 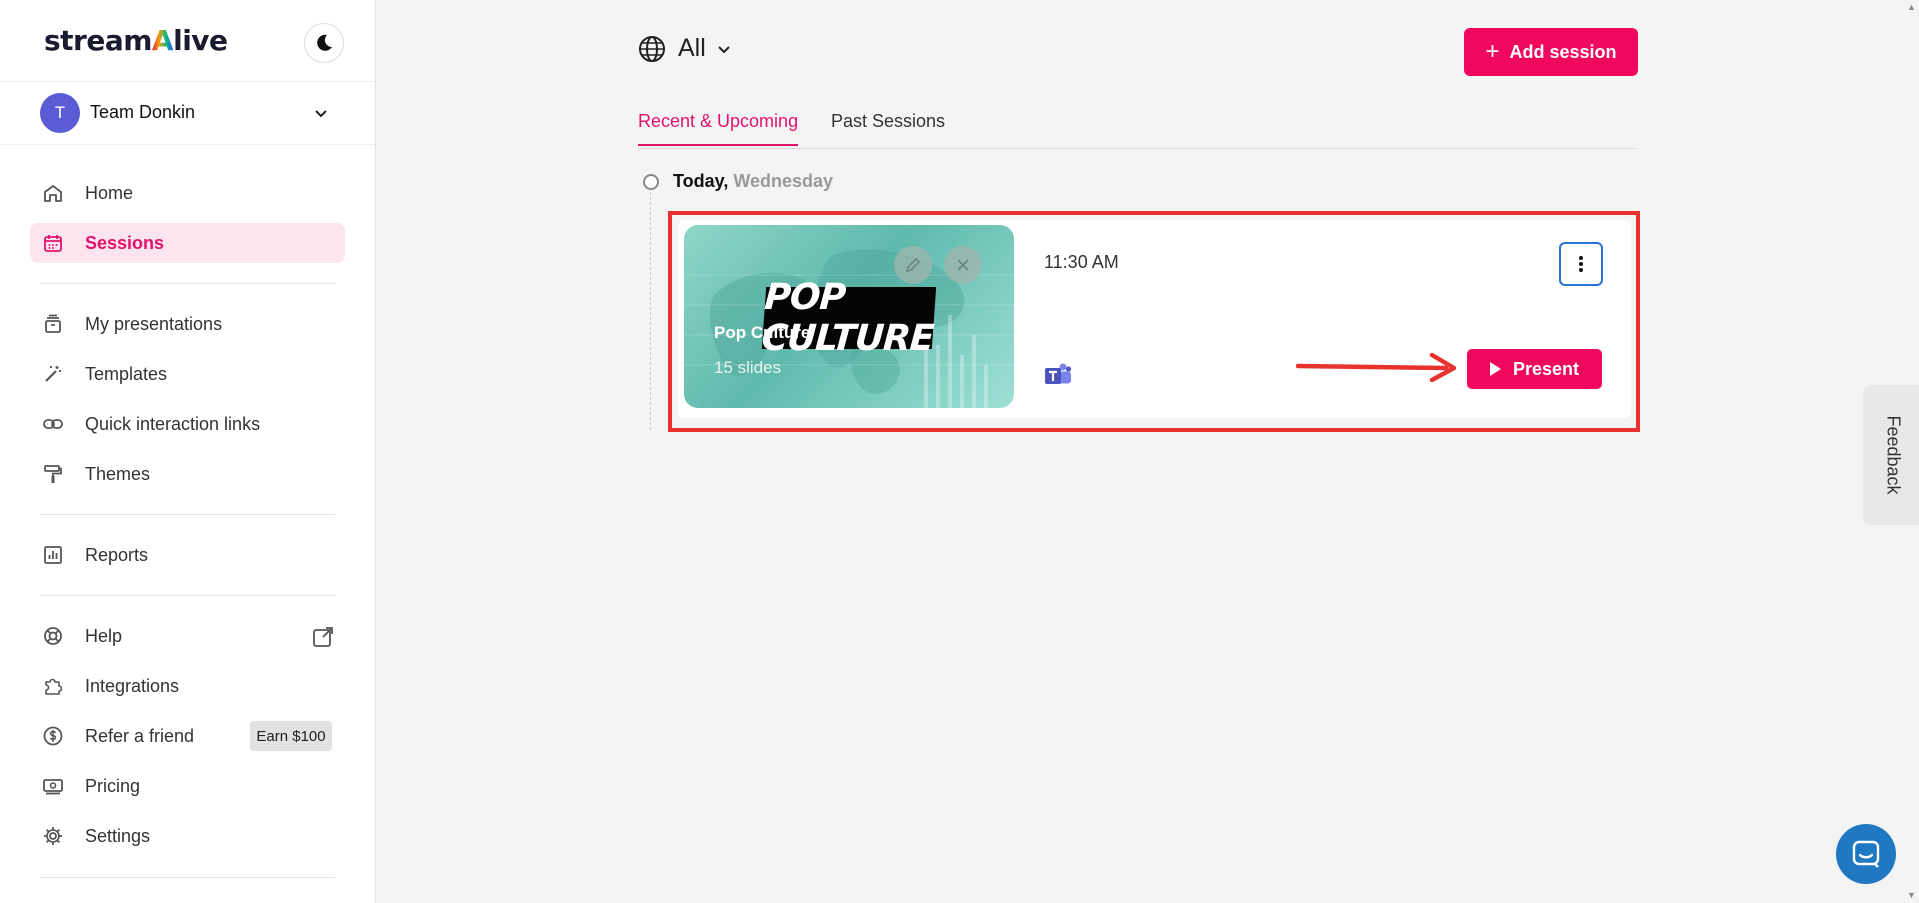 I want to click on sidebar-item-label: Refer a friend, so click(x=140, y=735).